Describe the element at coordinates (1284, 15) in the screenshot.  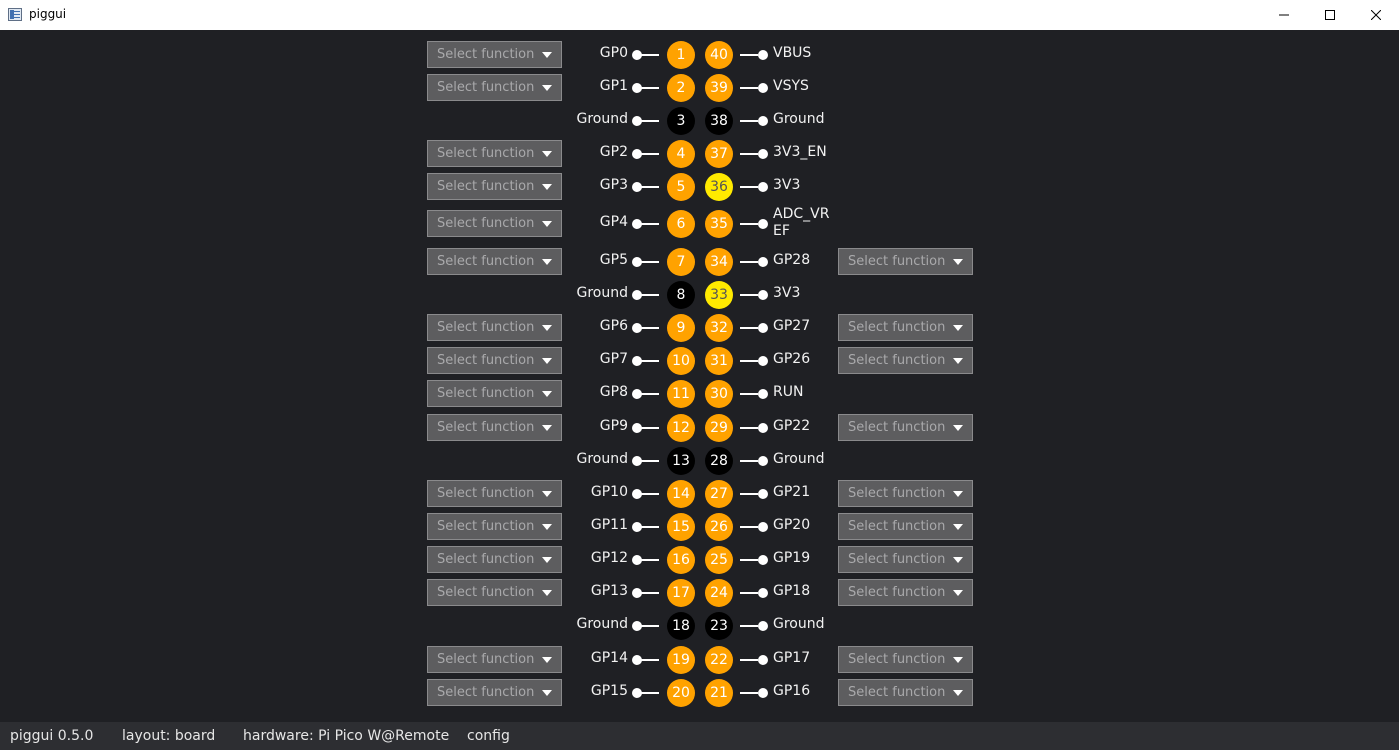
I see `minimize-button` at that location.